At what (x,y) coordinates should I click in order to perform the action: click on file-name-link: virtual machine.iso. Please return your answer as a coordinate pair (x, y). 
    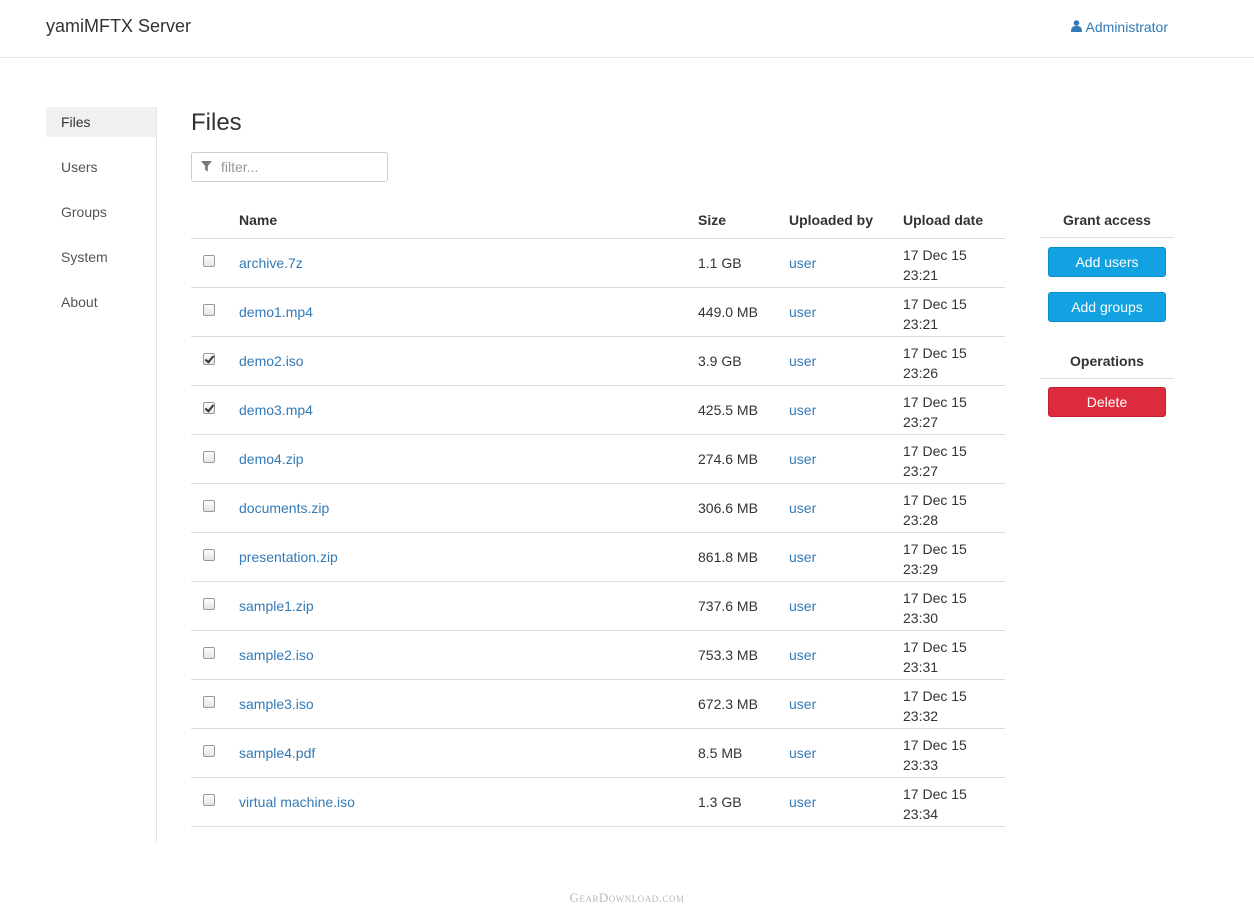
    Looking at the image, I should click on (297, 802).